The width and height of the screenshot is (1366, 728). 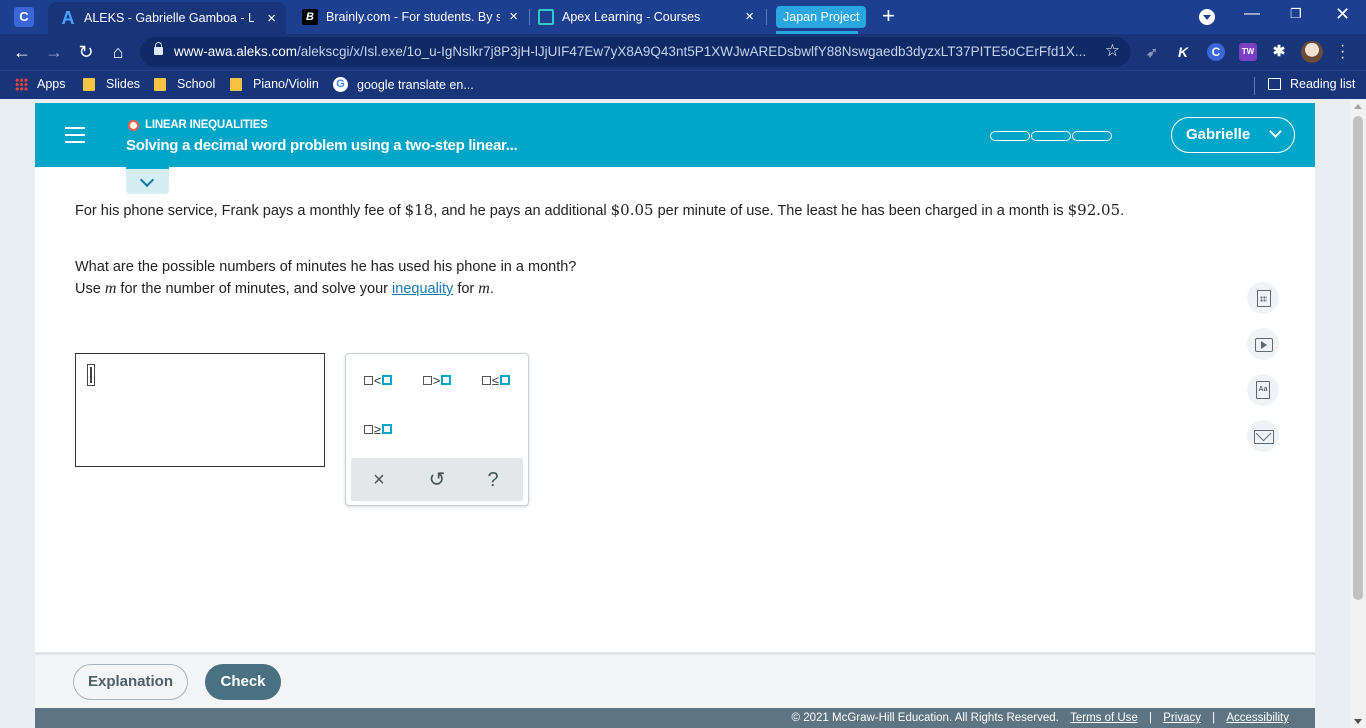 I want to click on privacy-link: Privacy, so click(x=1182, y=718).